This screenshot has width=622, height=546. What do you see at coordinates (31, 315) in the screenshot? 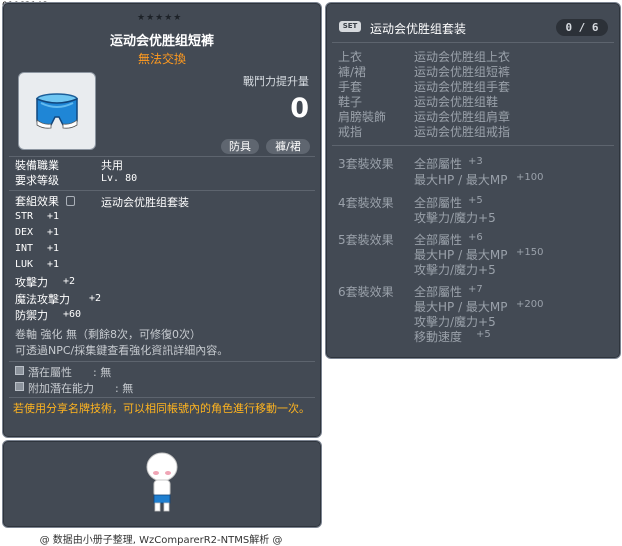
I see `stat-name: 防禦力` at bounding box center [31, 315].